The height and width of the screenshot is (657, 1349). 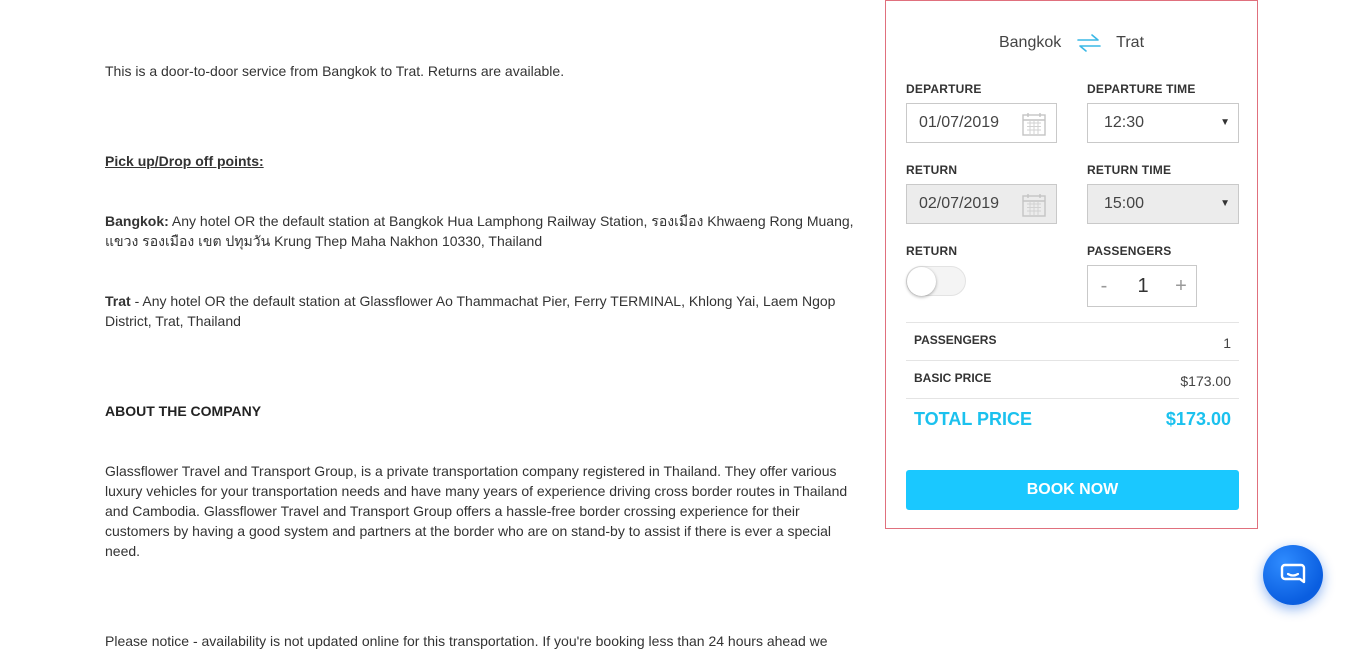 I want to click on toggle-knob, so click(x=921, y=281).